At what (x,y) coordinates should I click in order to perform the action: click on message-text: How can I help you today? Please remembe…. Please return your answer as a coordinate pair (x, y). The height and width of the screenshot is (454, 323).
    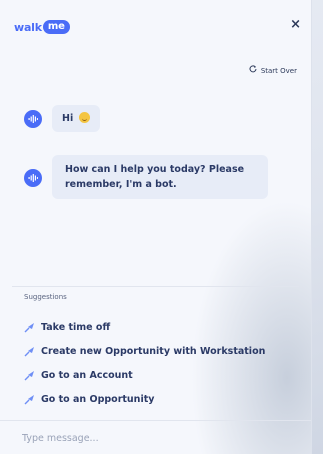
    Looking at the image, I should click on (155, 177).